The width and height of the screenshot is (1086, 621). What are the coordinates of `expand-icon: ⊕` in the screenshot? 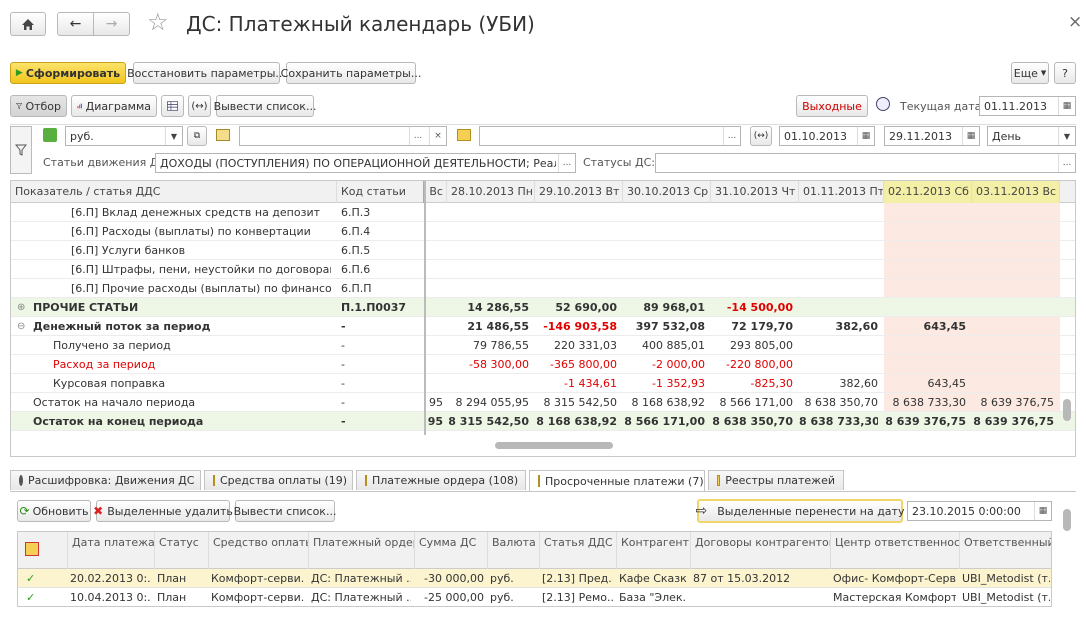 It's located at (22, 307).